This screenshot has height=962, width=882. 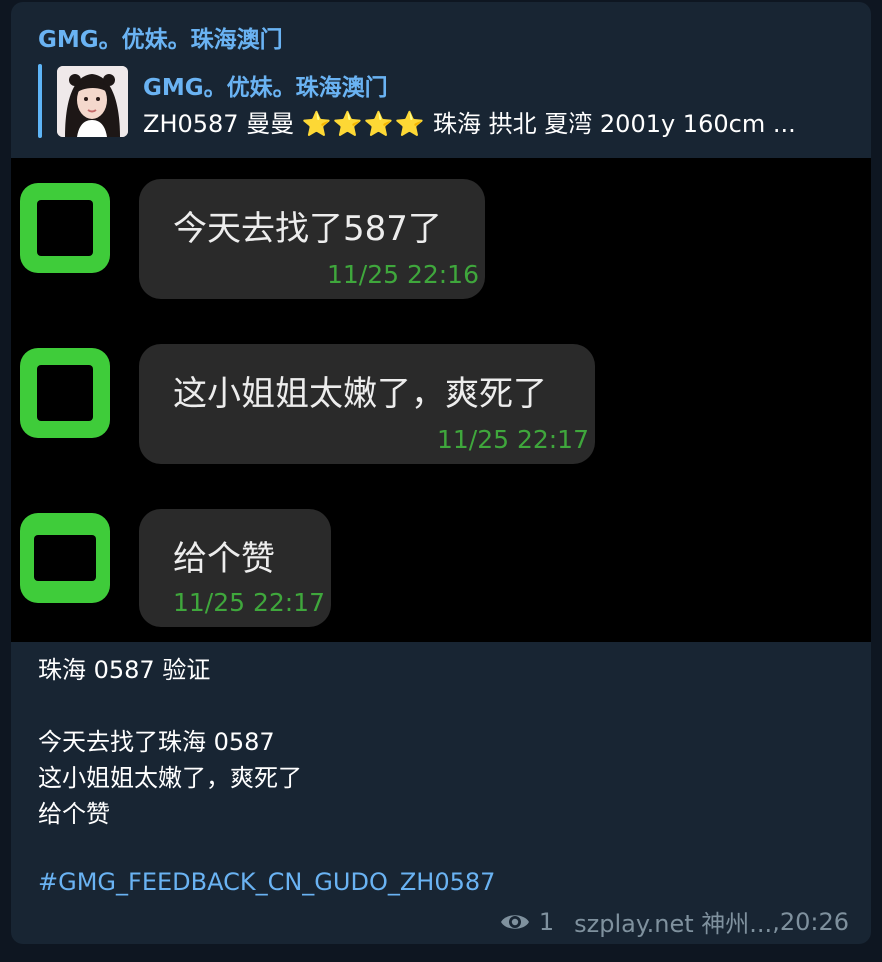 I want to click on message-meta: 1 szplay.net 神州... , 20:26, so click(x=674, y=921).